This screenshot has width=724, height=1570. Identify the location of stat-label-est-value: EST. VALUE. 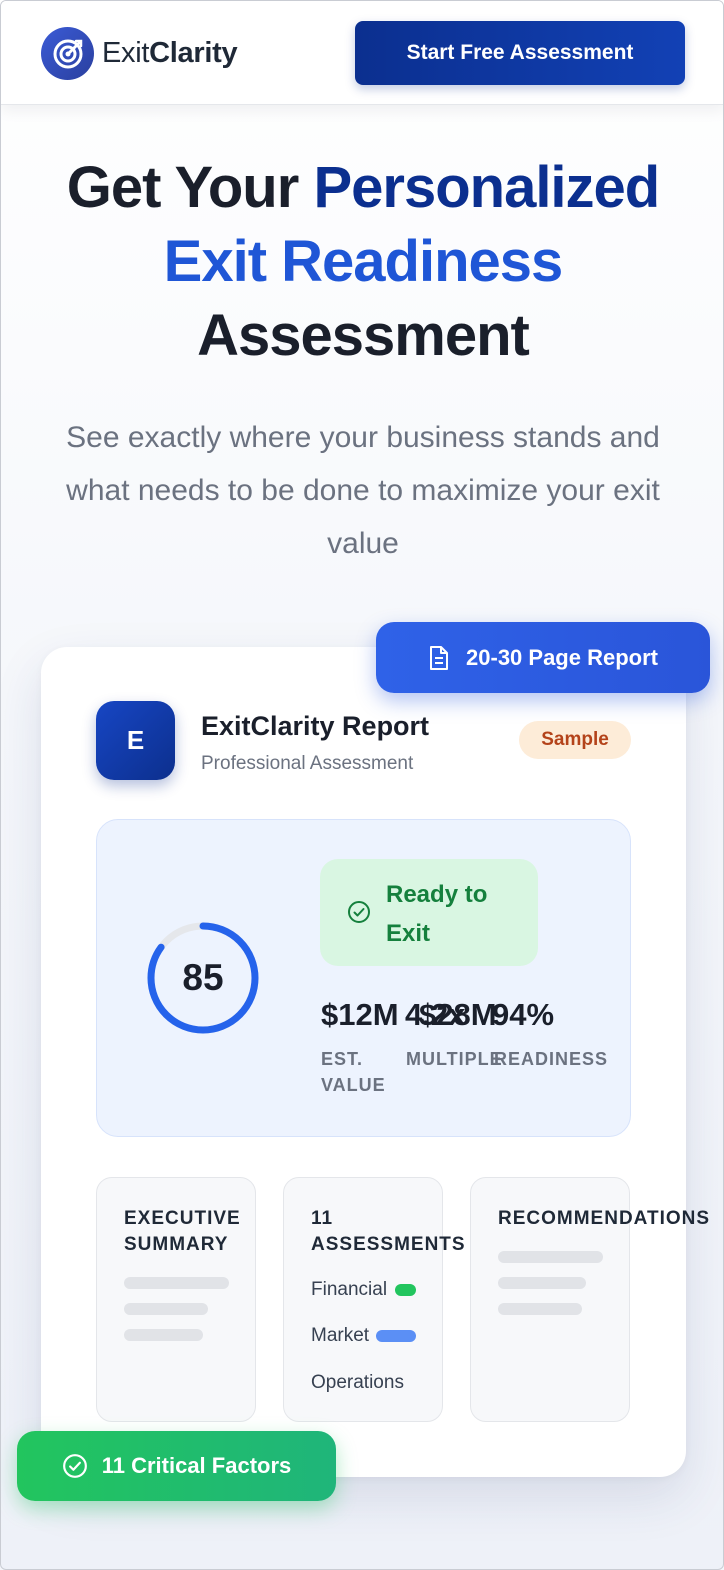
(353, 1072).